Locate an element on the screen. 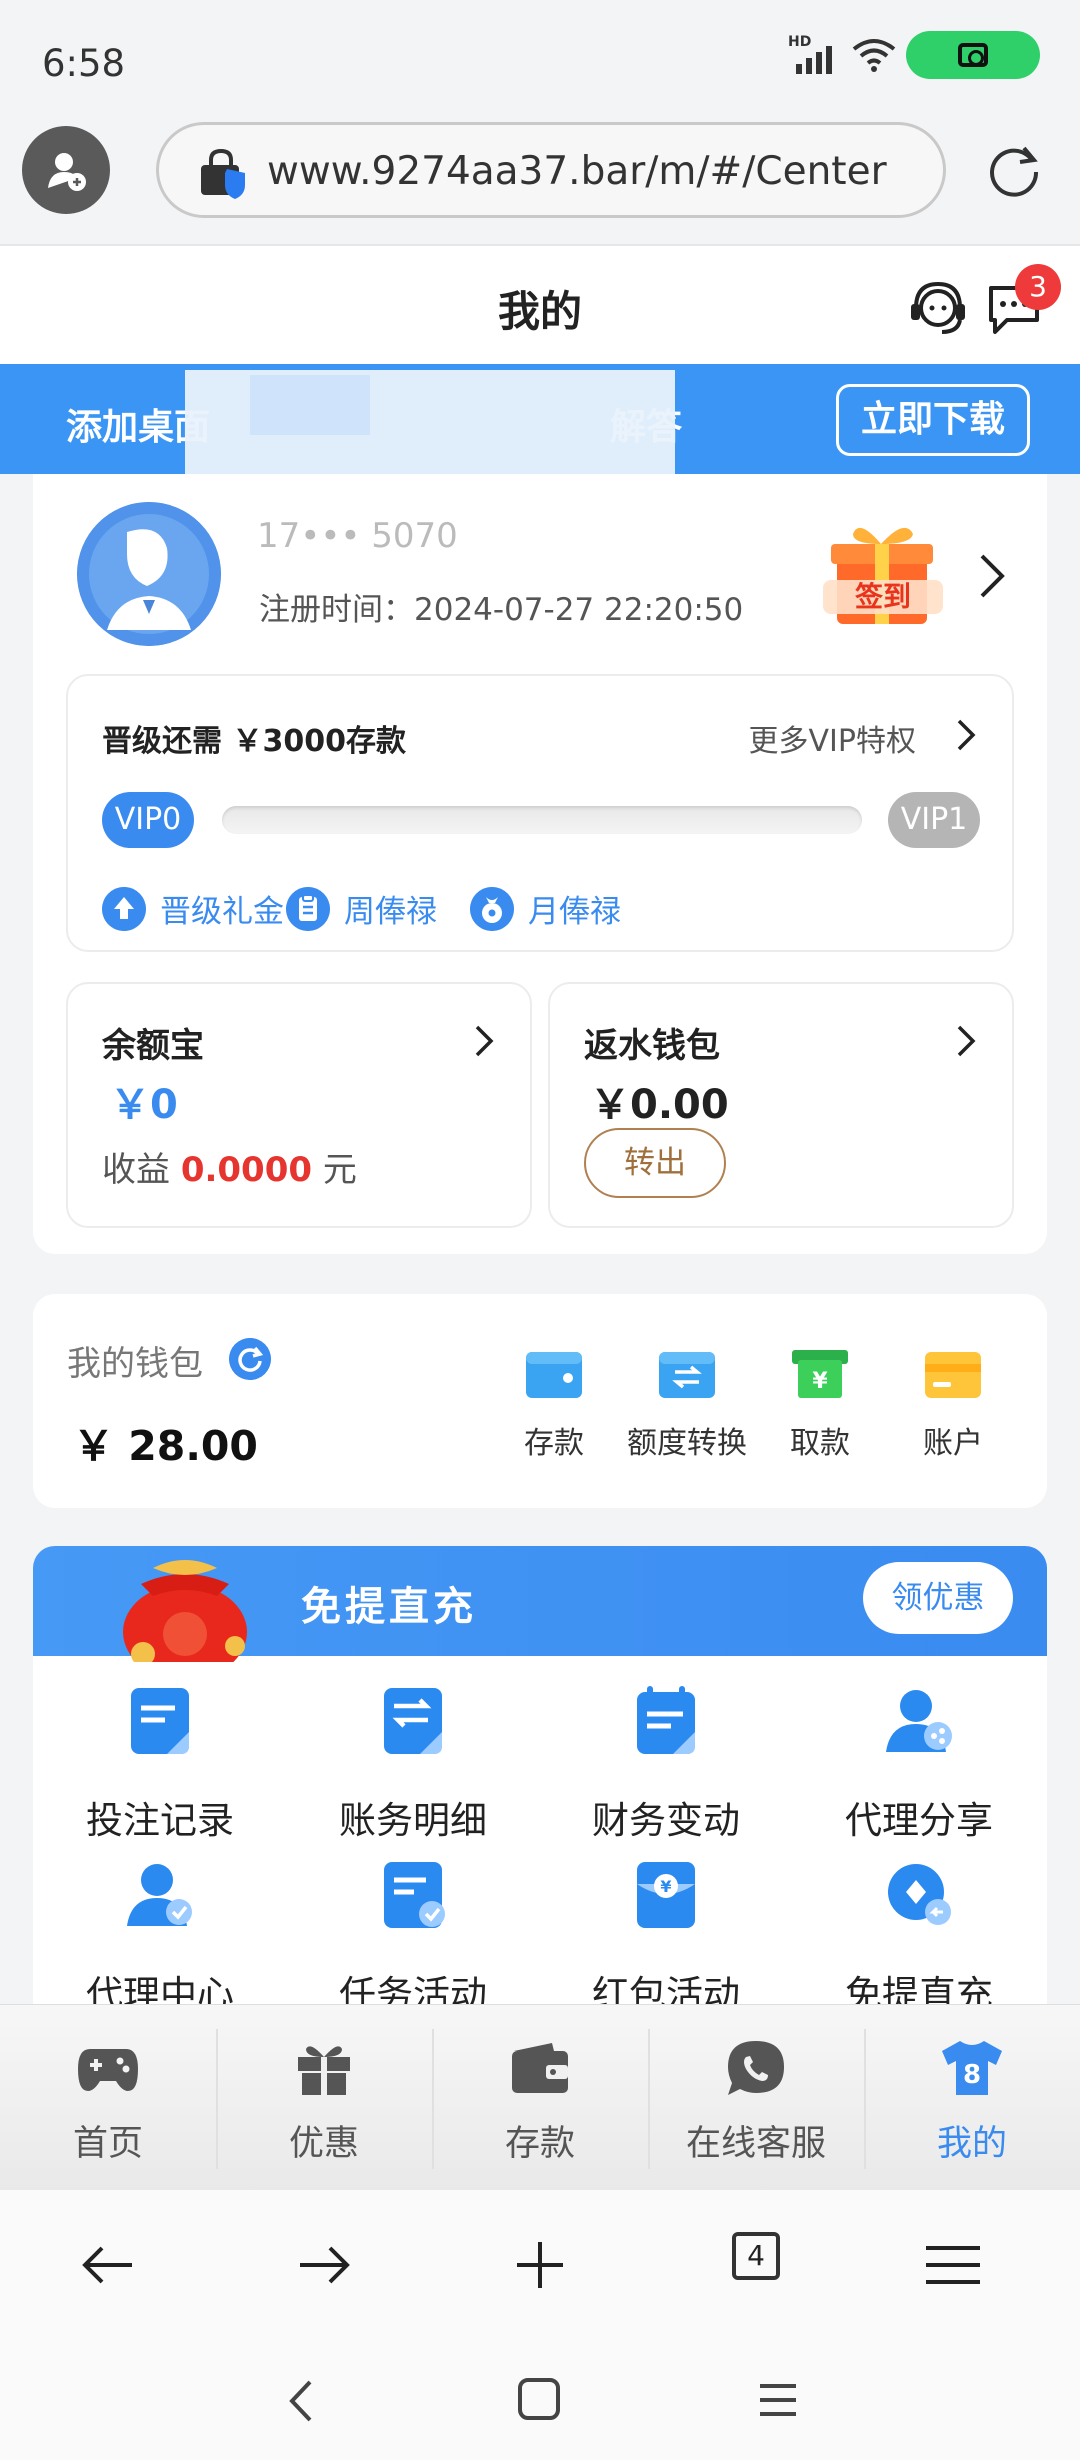  wallet-label: 我的钱包 is located at coordinates (135, 1364).